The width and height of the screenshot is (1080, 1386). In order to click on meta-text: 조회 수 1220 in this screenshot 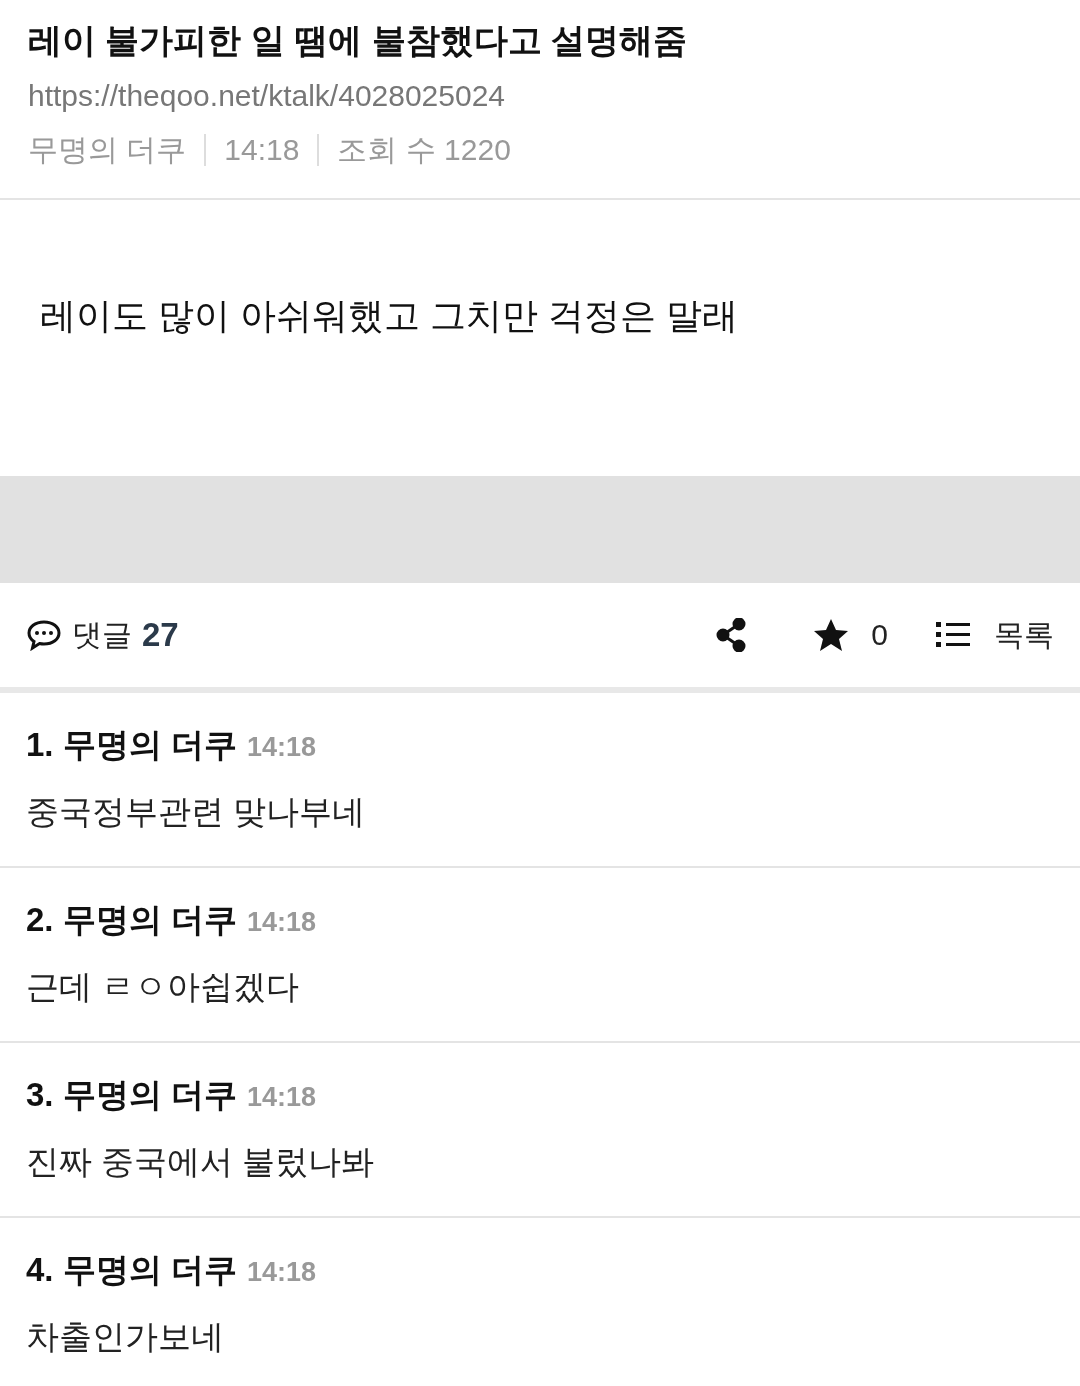, I will do `click(424, 150)`.